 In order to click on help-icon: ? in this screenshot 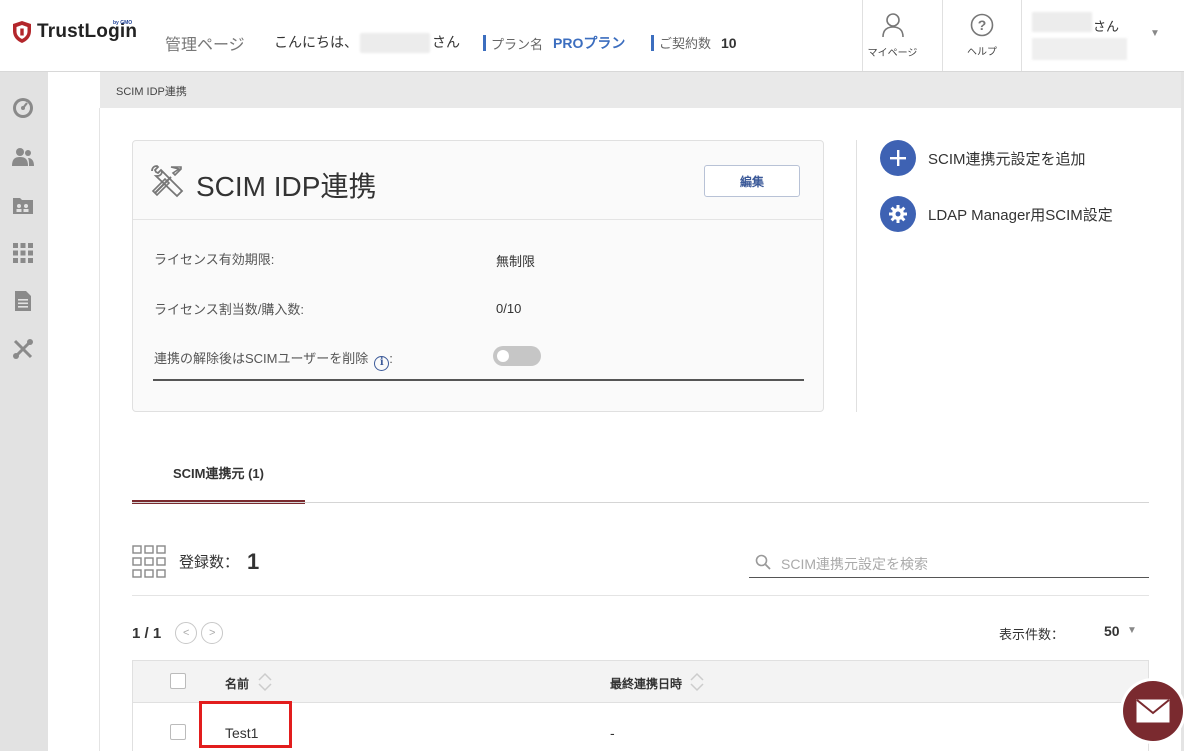, I will do `click(982, 25)`.